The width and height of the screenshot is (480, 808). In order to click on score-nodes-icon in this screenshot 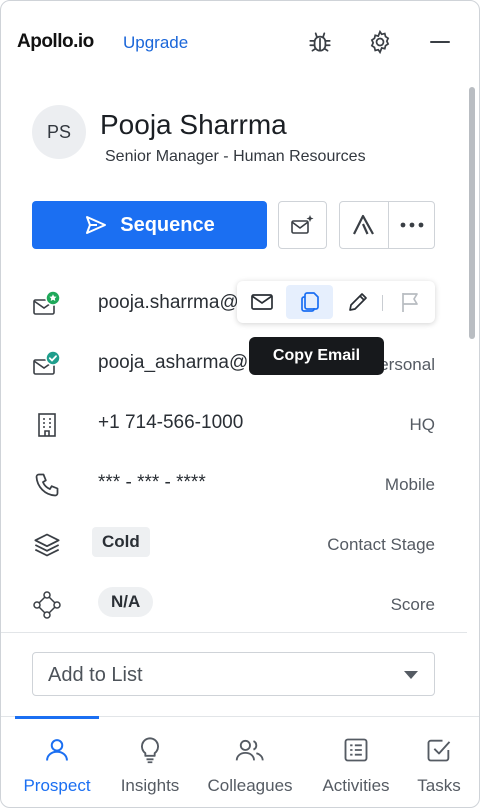, I will do `click(47, 605)`.